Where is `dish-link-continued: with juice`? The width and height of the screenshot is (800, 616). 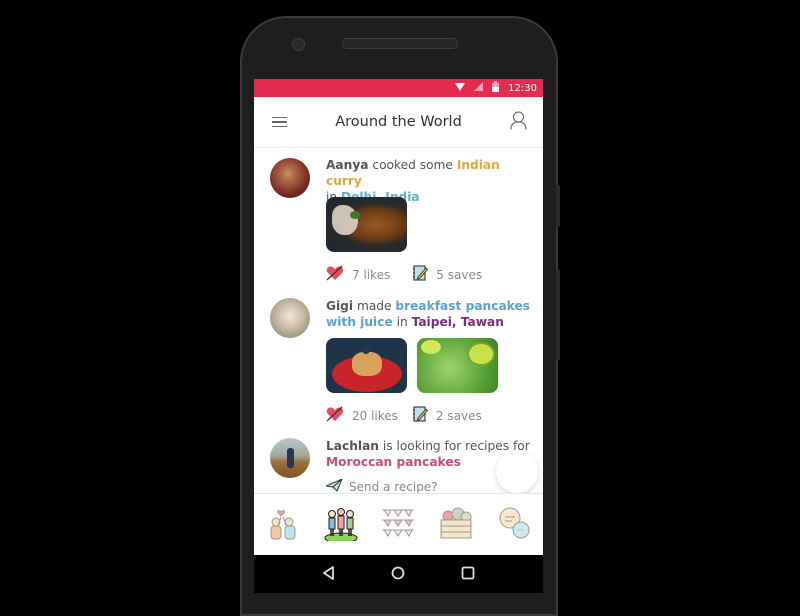 dish-link-continued: with juice is located at coordinates (359, 322).